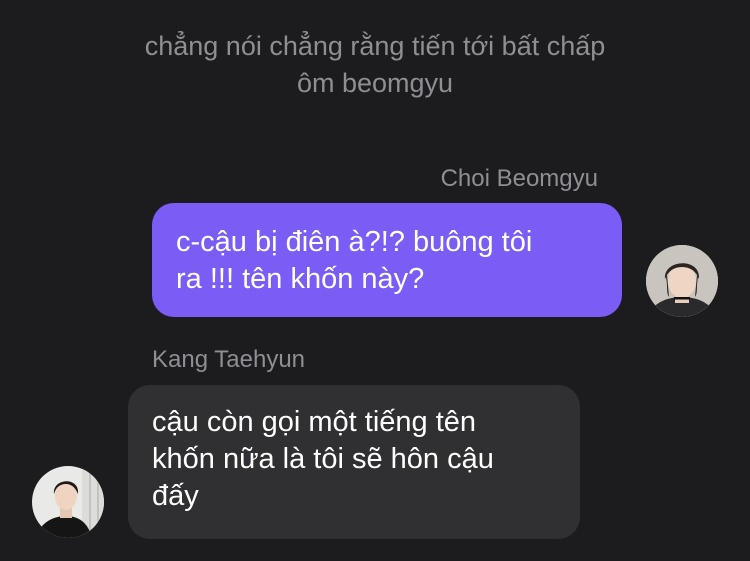  What do you see at coordinates (300, 279) in the screenshot?
I see `message-text-line: ra !!! tên khốn này?` at bounding box center [300, 279].